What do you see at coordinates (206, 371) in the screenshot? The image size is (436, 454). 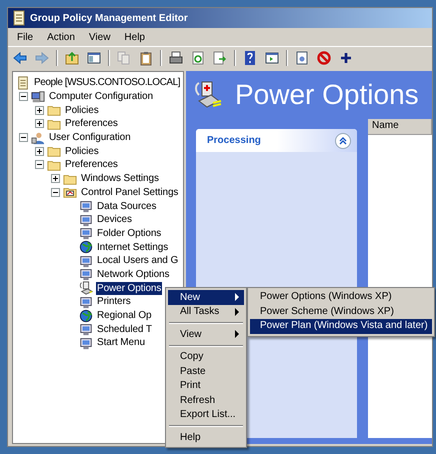 I see `menu-item: Paste` at bounding box center [206, 371].